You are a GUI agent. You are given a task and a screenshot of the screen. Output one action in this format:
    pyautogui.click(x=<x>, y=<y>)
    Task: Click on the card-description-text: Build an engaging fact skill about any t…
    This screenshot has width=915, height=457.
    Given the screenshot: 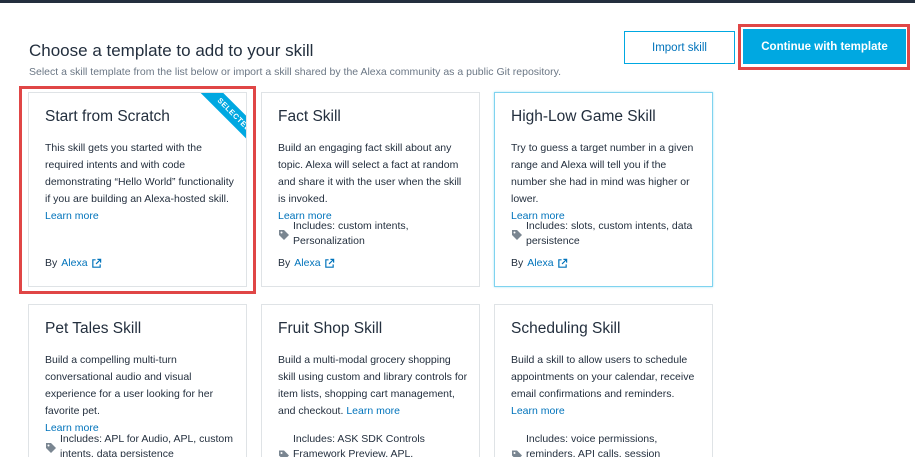 What is the action you would take?
    pyautogui.click(x=370, y=173)
    